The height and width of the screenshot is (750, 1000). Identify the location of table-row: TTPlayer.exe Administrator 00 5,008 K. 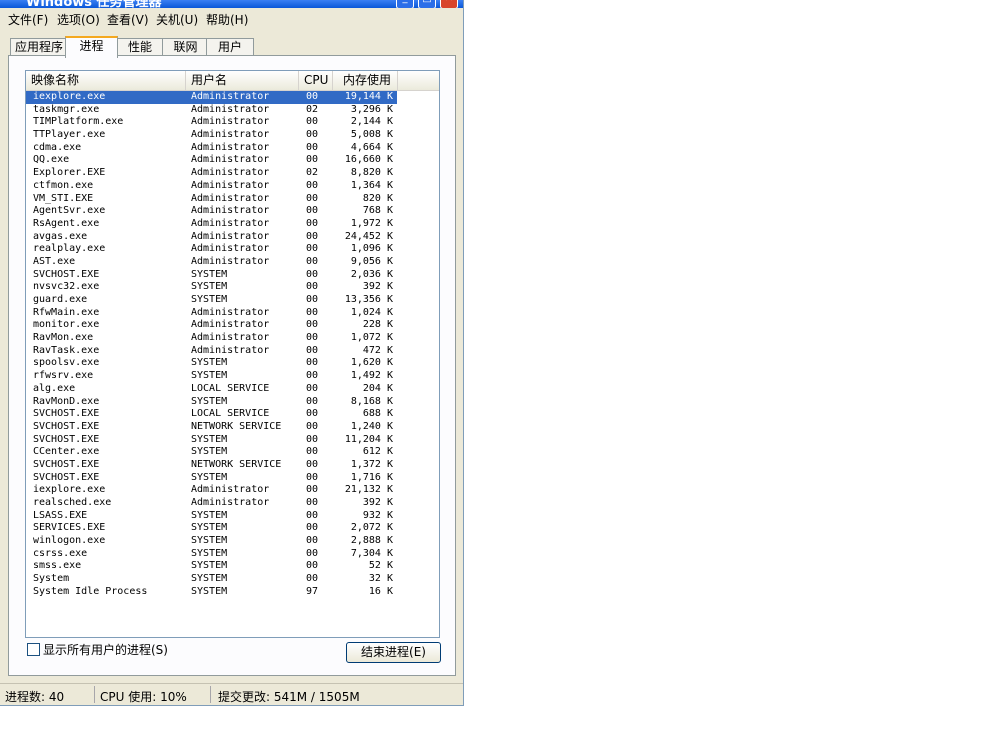
(232, 135).